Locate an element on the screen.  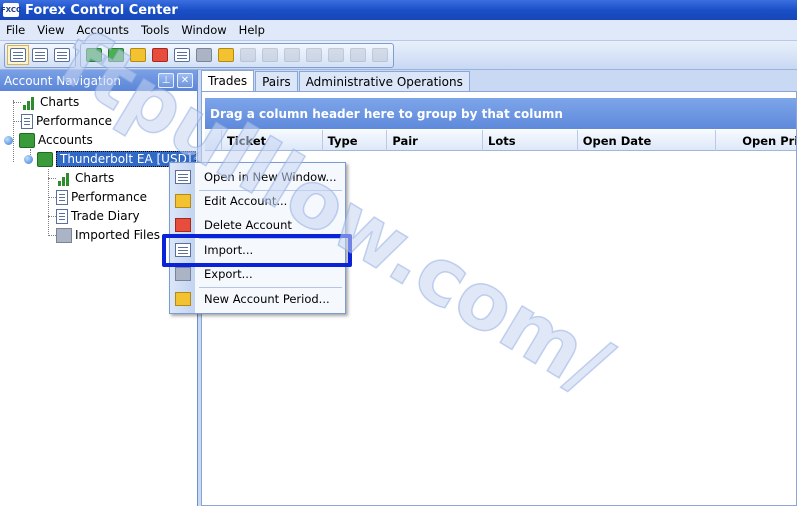
report-button is located at coordinates (62, 55).